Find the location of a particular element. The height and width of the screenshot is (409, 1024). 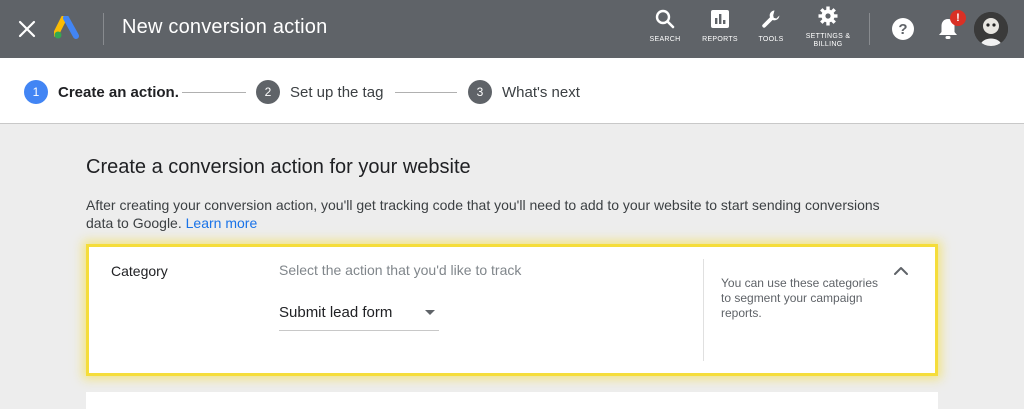

gear-icon is located at coordinates (828, 16).